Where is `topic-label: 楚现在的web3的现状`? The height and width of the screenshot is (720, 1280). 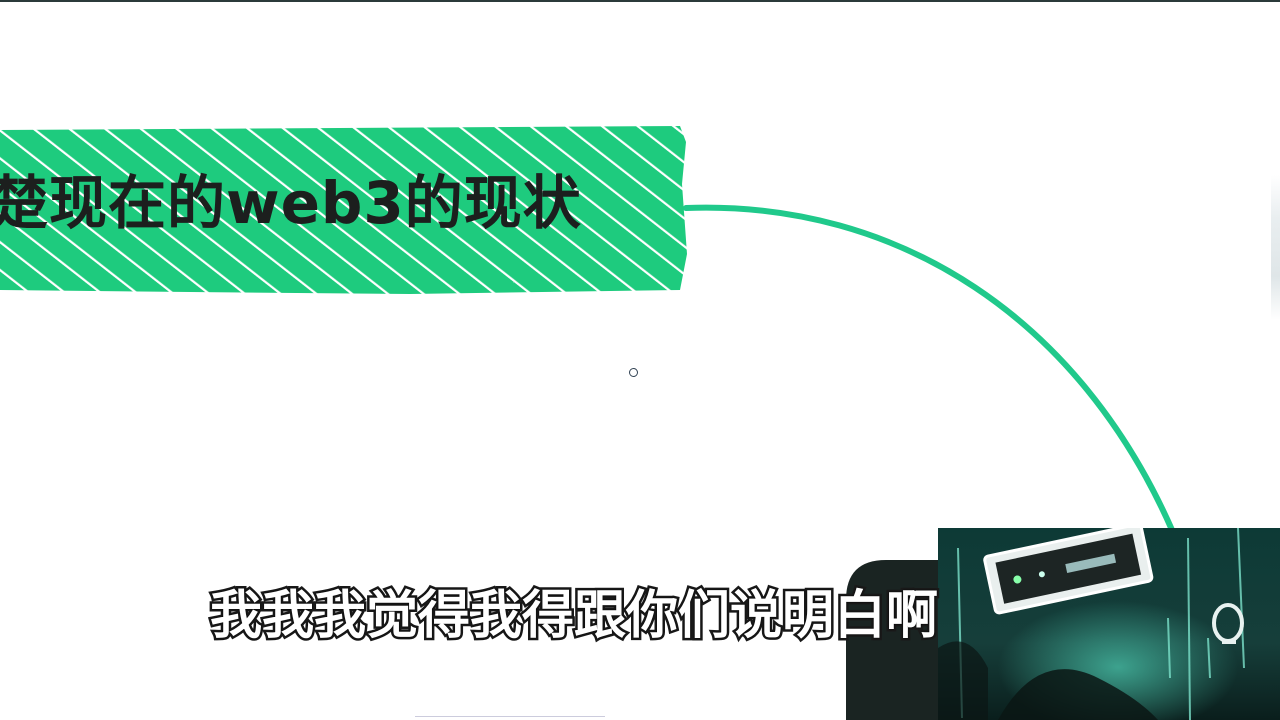
topic-label: 楚现在的web3的现状 is located at coordinates (291, 203).